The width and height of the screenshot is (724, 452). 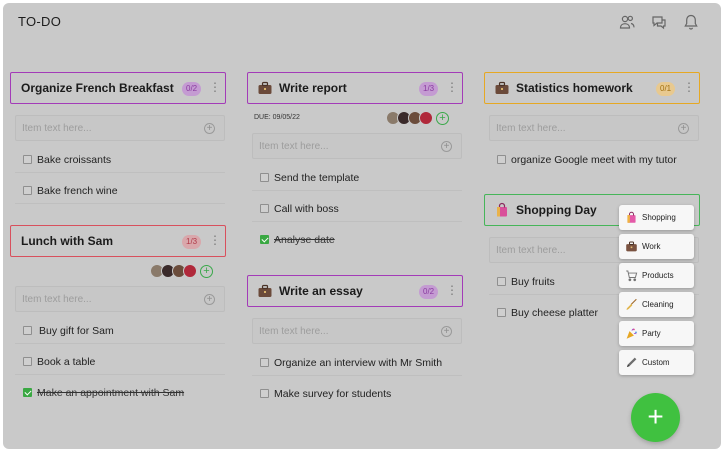 What do you see at coordinates (192, 89) in the screenshot?
I see `progress-badge: 0/2` at bounding box center [192, 89].